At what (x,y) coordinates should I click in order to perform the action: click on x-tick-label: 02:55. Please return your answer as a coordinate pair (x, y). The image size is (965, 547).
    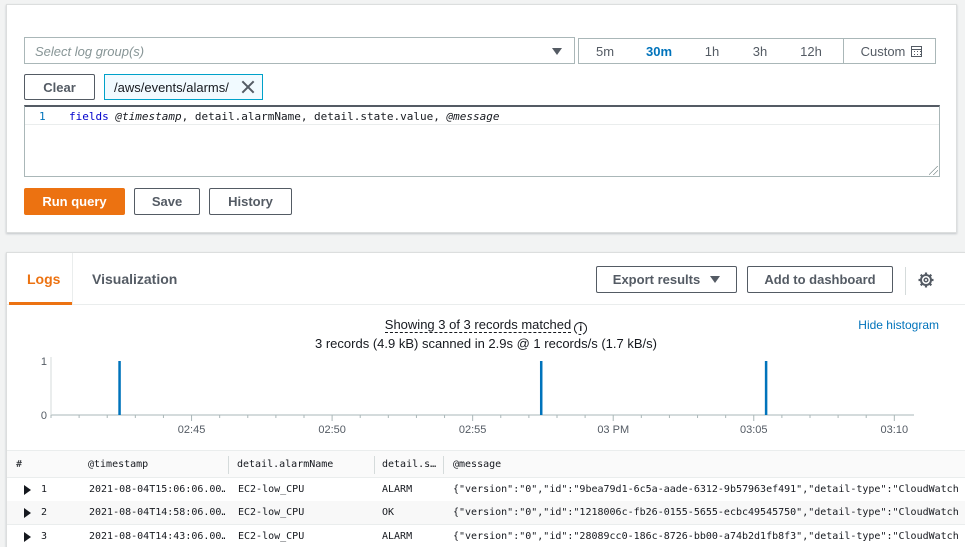
    Looking at the image, I should click on (473, 430).